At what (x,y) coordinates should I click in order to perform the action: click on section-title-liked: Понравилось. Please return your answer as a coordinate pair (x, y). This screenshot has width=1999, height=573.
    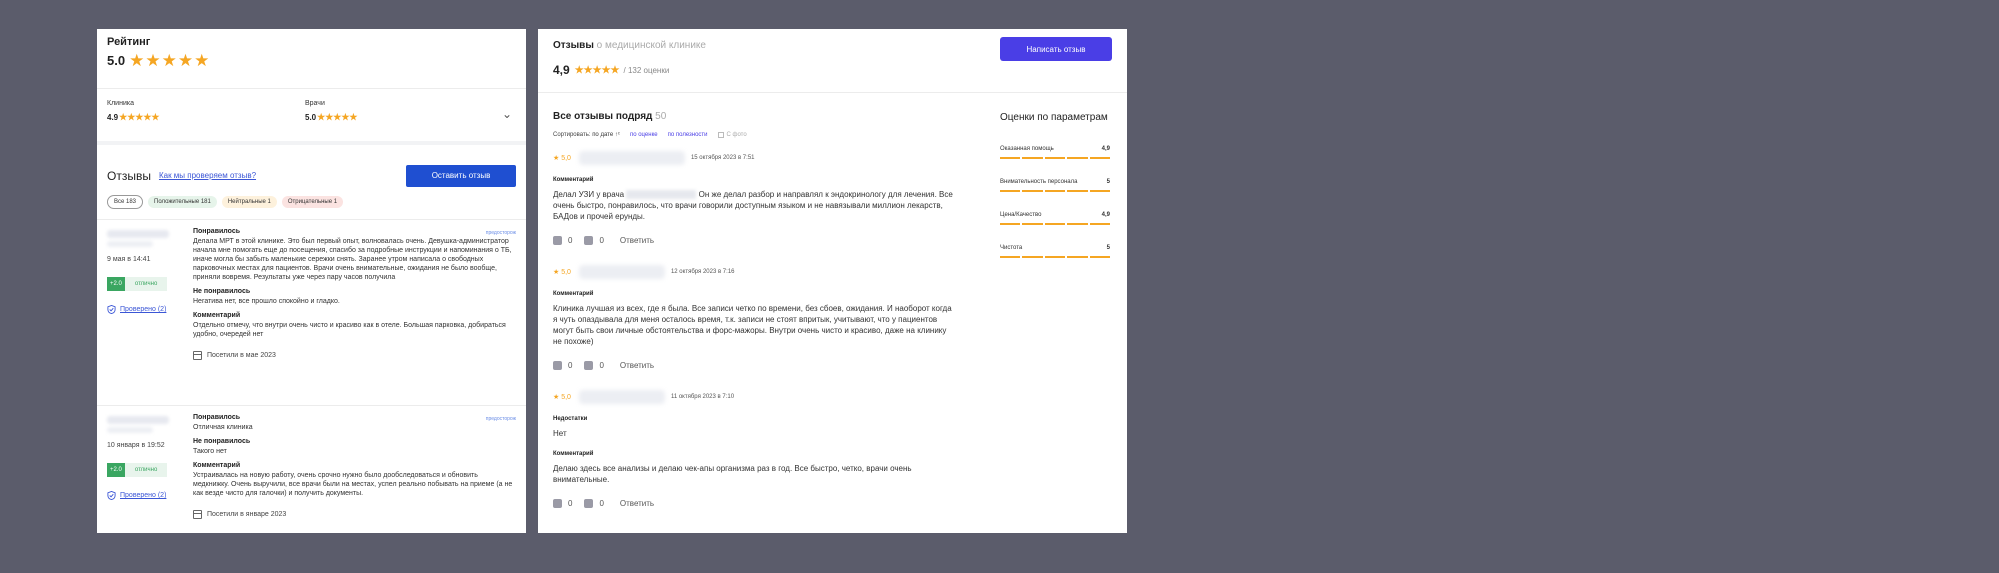
    Looking at the image, I should click on (217, 231).